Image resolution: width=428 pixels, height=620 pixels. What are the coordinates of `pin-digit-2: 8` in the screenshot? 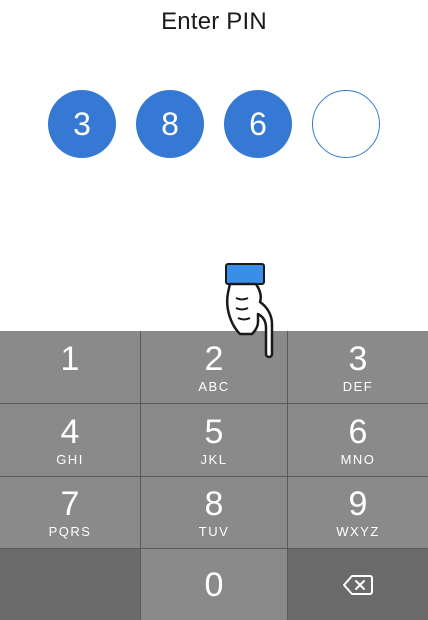 It's located at (170, 124).